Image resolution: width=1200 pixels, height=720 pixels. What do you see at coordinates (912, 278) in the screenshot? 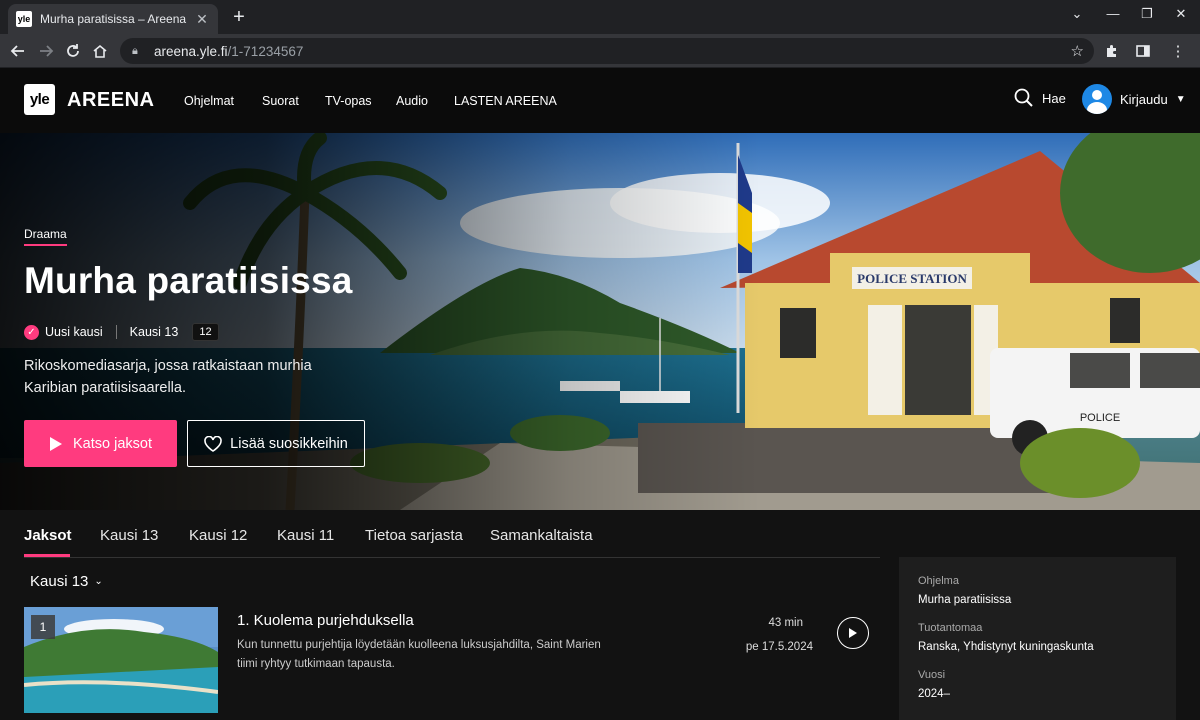
I see `police-station-sign: POLICE STATION` at bounding box center [912, 278].